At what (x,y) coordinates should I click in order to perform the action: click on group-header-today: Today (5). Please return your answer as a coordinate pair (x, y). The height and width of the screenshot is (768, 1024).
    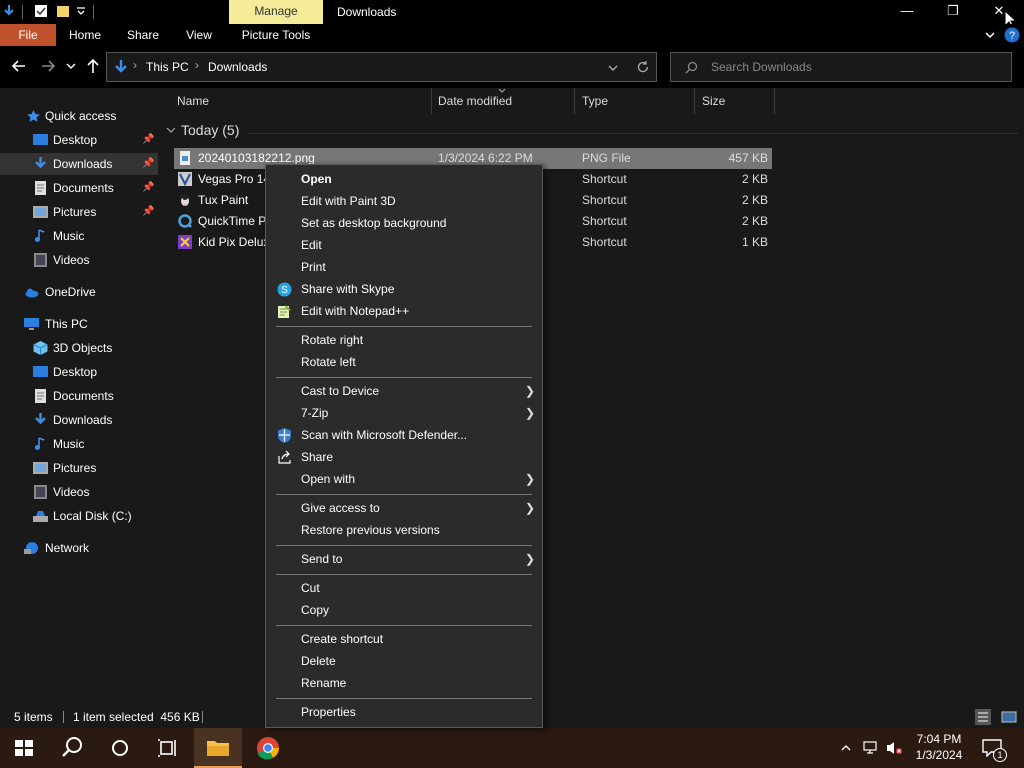
    Looking at the image, I should click on (210, 130).